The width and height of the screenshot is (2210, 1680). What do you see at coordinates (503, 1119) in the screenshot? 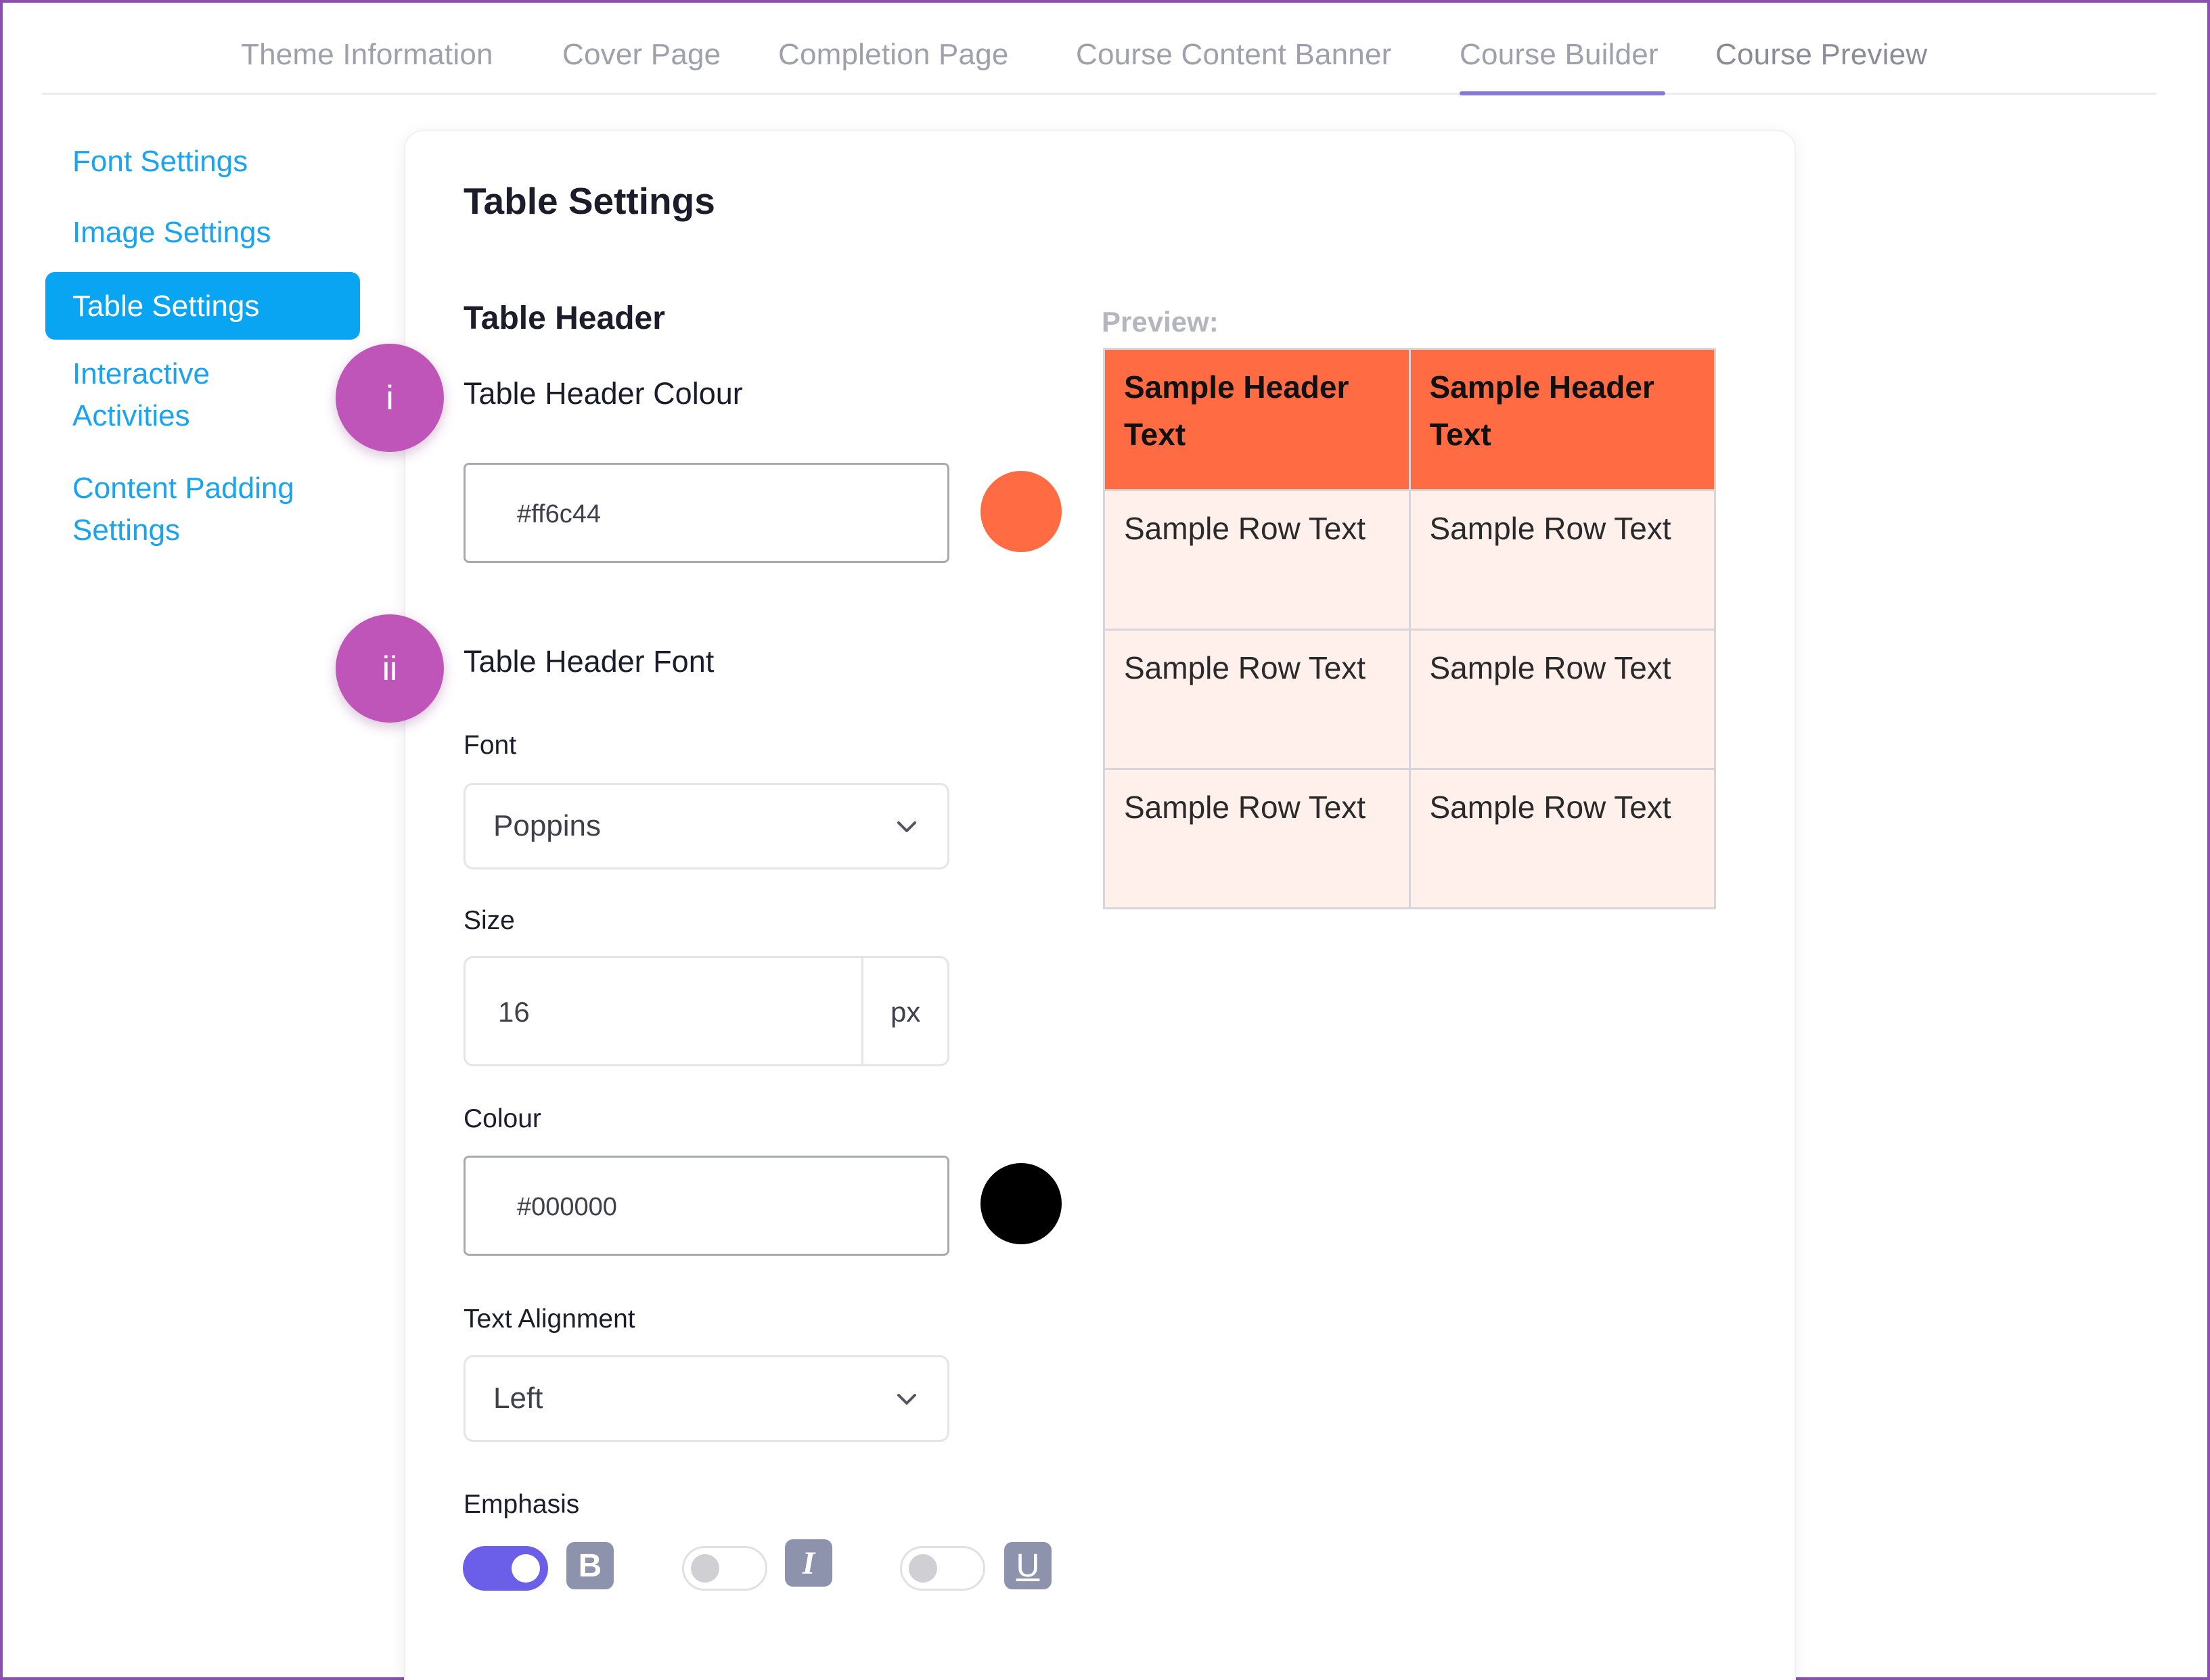
I see `colour-label: Colour` at bounding box center [503, 1119].